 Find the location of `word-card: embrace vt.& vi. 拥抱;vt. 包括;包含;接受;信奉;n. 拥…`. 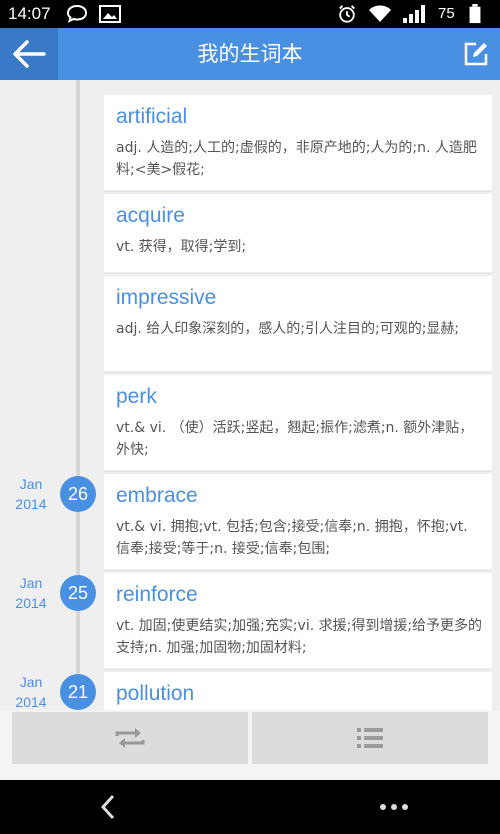

word-card: embrace vt.& vi. 拥抱;vt. 包括;包含;接受;信奉;n. 拥… is located at coordinates (298, 521).